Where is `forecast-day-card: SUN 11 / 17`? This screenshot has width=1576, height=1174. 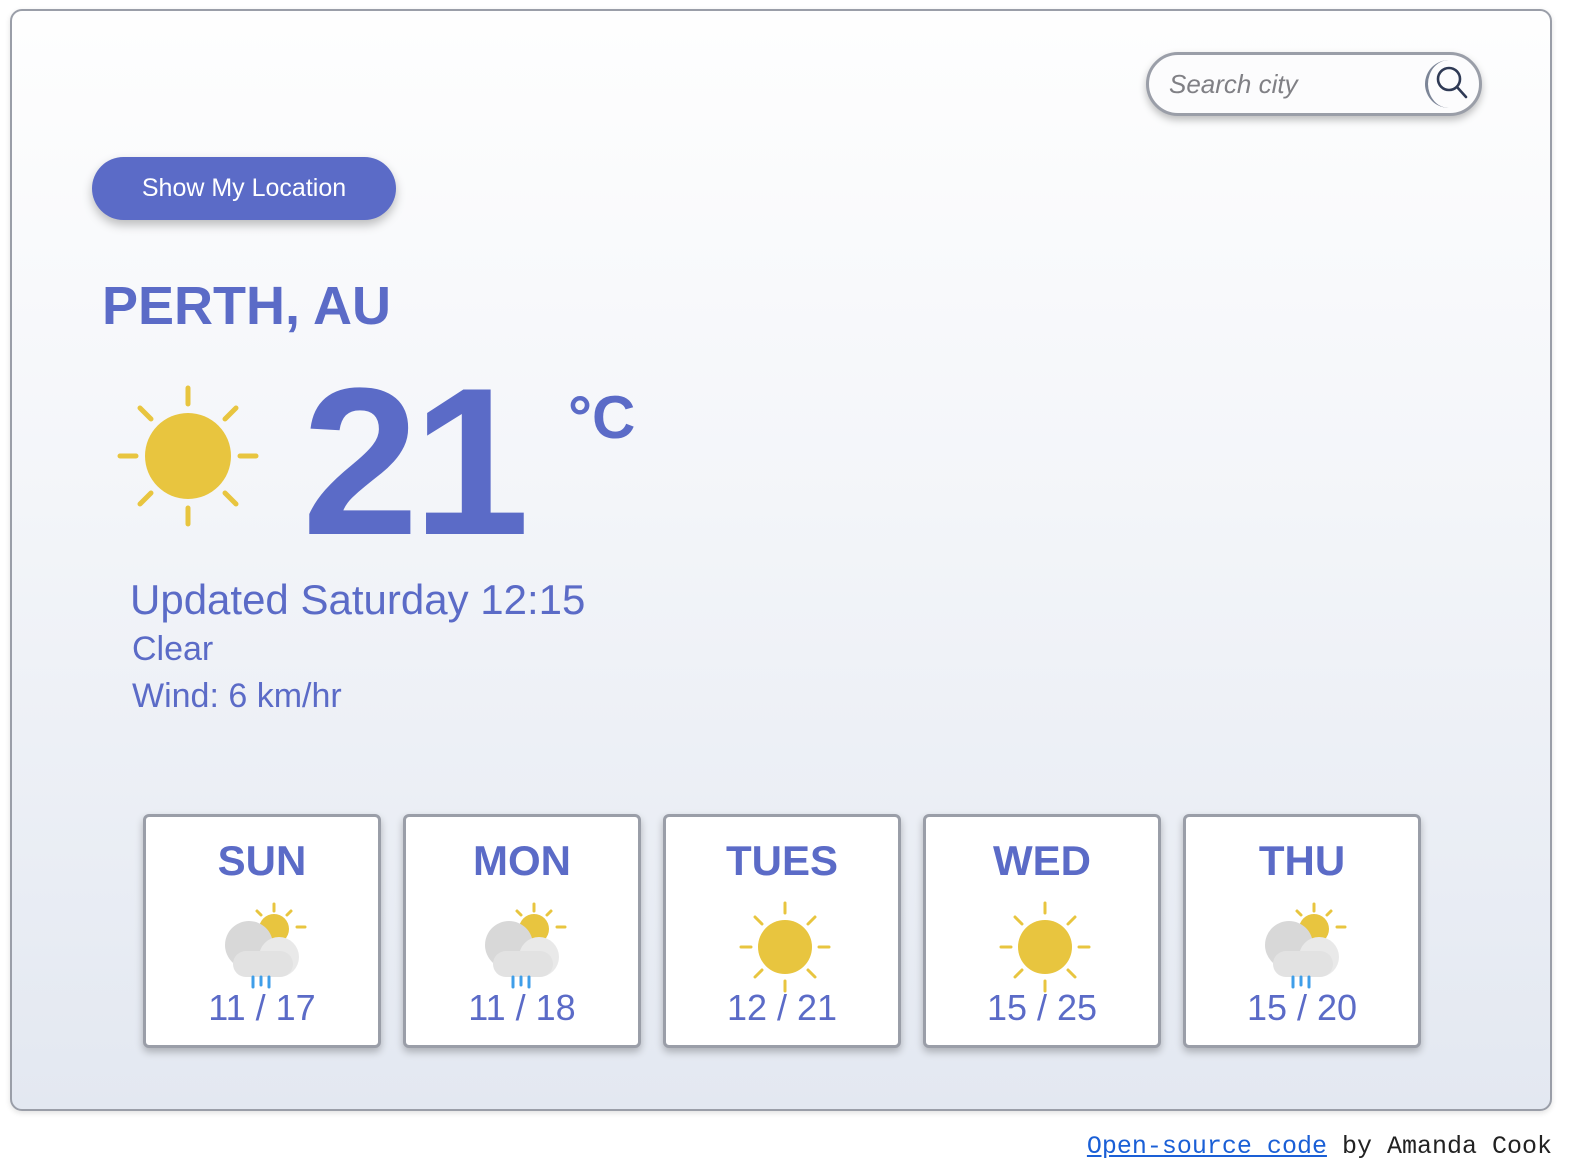 forecast-day-card: SUN 11 / 17 is located at coordinates (262, 931).